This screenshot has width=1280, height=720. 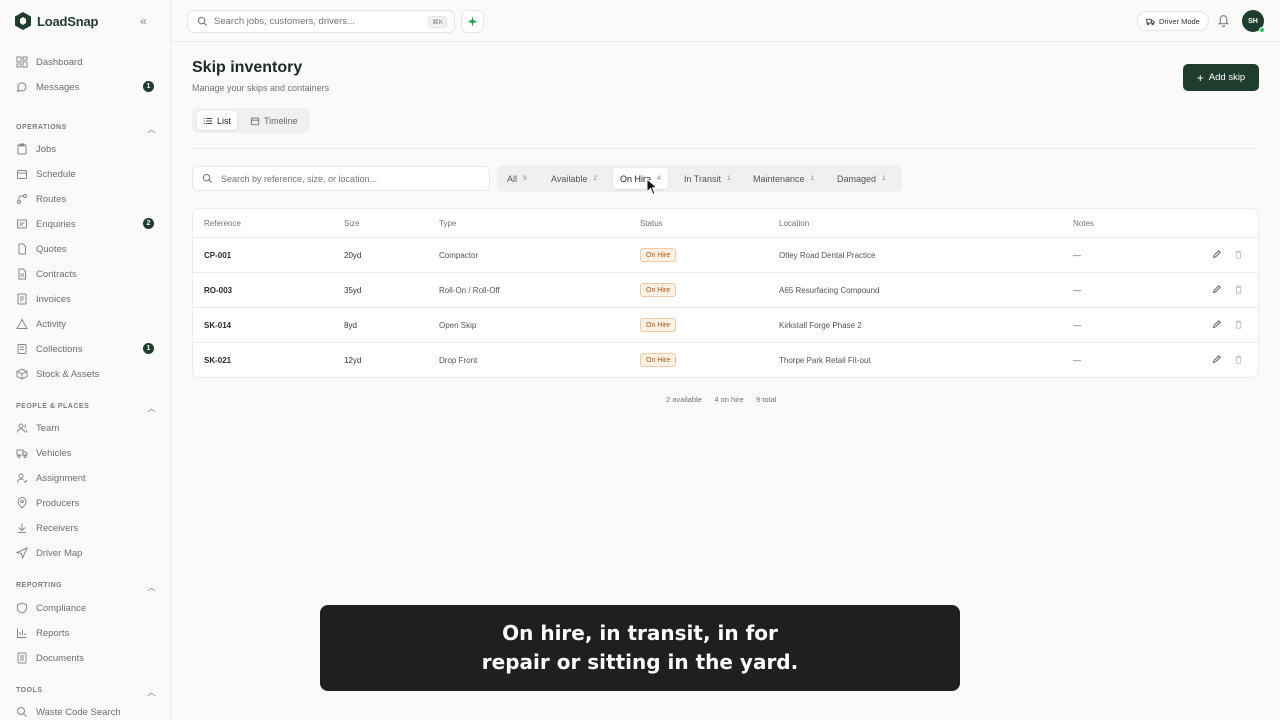 I want to click on sidebar-item-messages: Messages 1, so click(x=86, y=87).